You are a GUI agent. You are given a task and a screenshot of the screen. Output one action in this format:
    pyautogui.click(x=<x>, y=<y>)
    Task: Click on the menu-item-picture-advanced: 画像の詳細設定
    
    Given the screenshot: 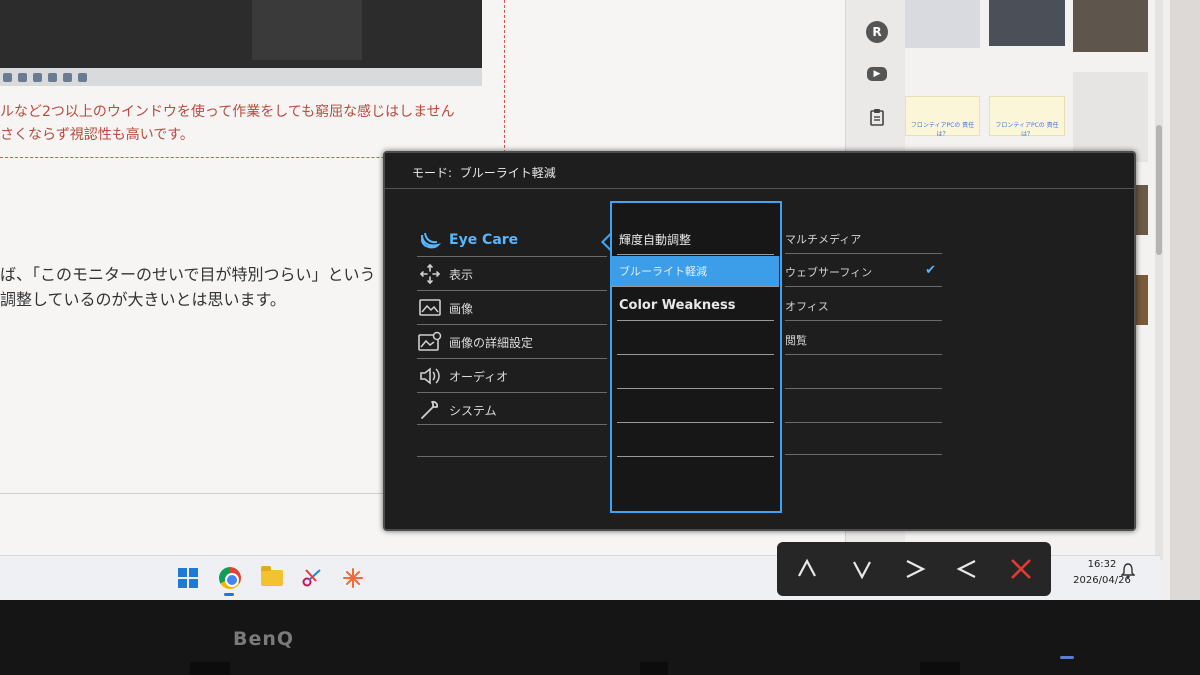 What is the action you would take?
    pyautogui.click(x=475, y=342)
    